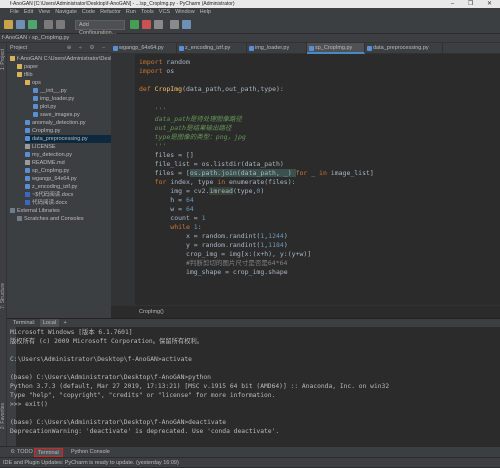 The height and width of the screenshot is (468, 500). What do you see at coordinates (44, 12) in the screenshot?
I see `menu-view: View` at bounding box center [44, 12].